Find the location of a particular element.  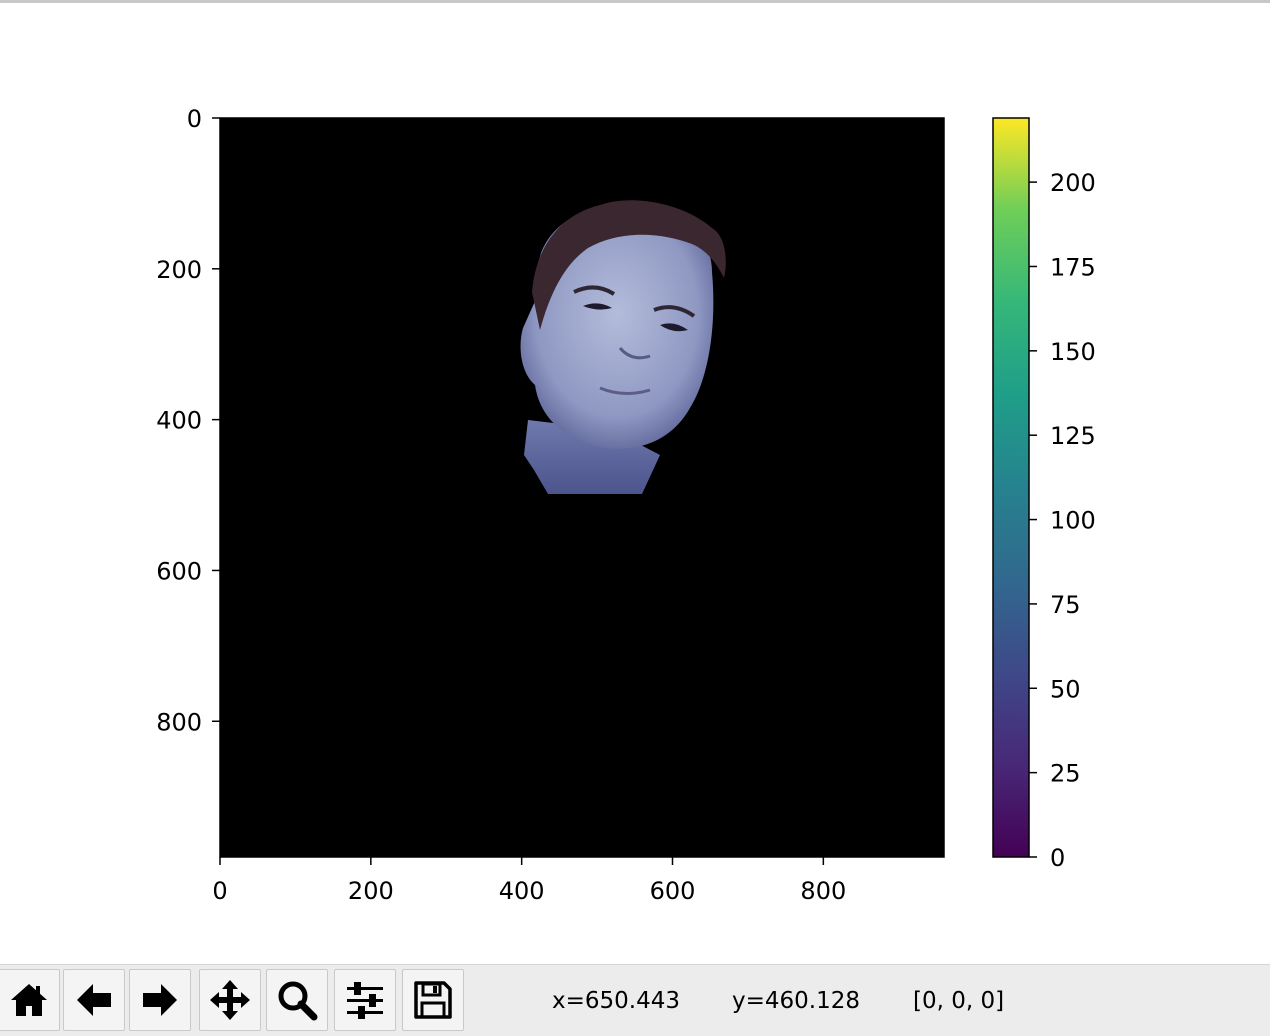

zoom-button is located at coordinates (297, 1000).